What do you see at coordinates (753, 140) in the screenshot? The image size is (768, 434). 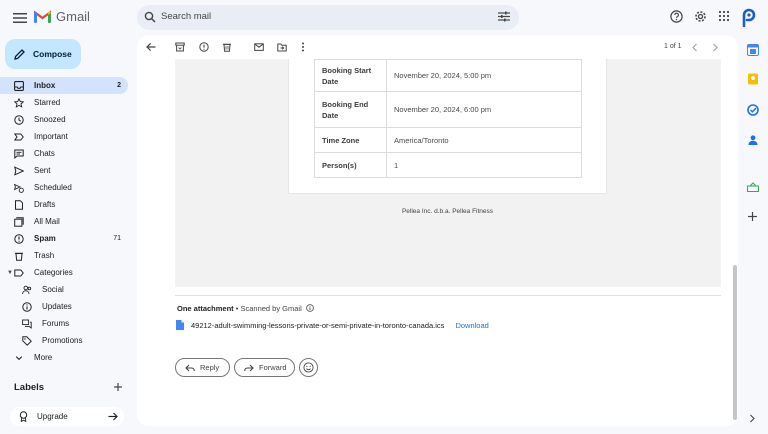 I see `contacts-icon` at bounding box center [753, 140].